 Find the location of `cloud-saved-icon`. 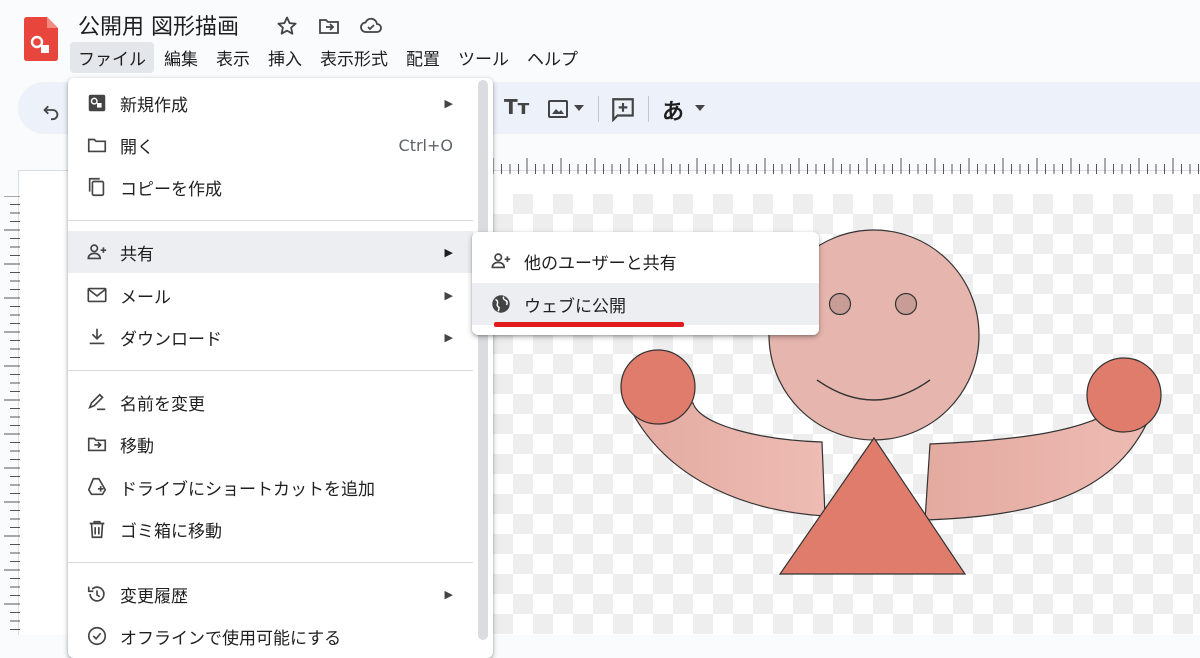

cloud-saved-icon is located at coordinates (371, 26).